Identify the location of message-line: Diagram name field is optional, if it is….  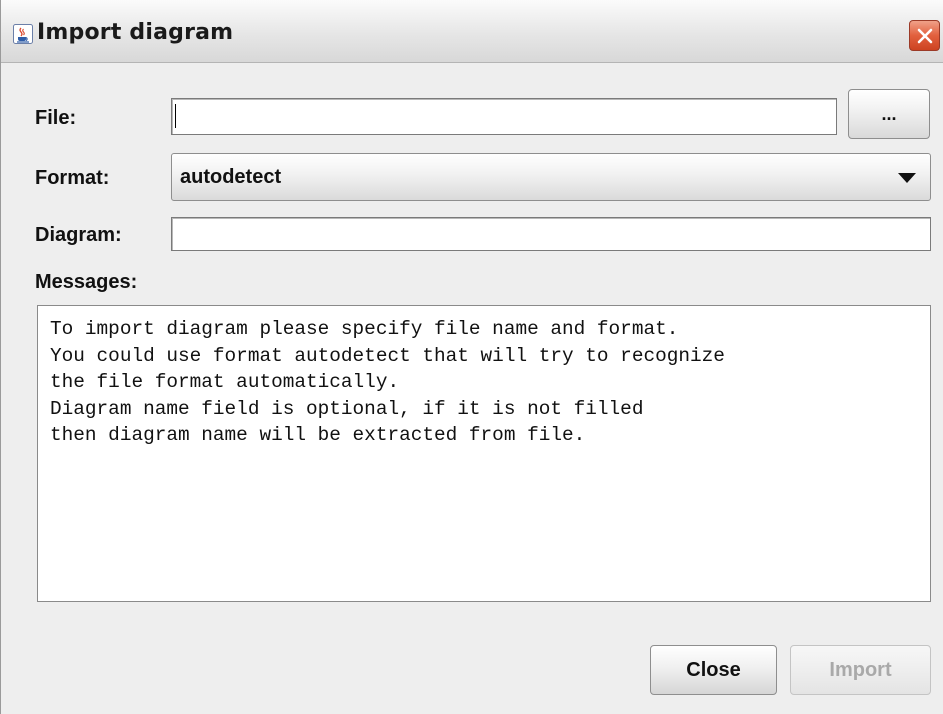
(347, 408).